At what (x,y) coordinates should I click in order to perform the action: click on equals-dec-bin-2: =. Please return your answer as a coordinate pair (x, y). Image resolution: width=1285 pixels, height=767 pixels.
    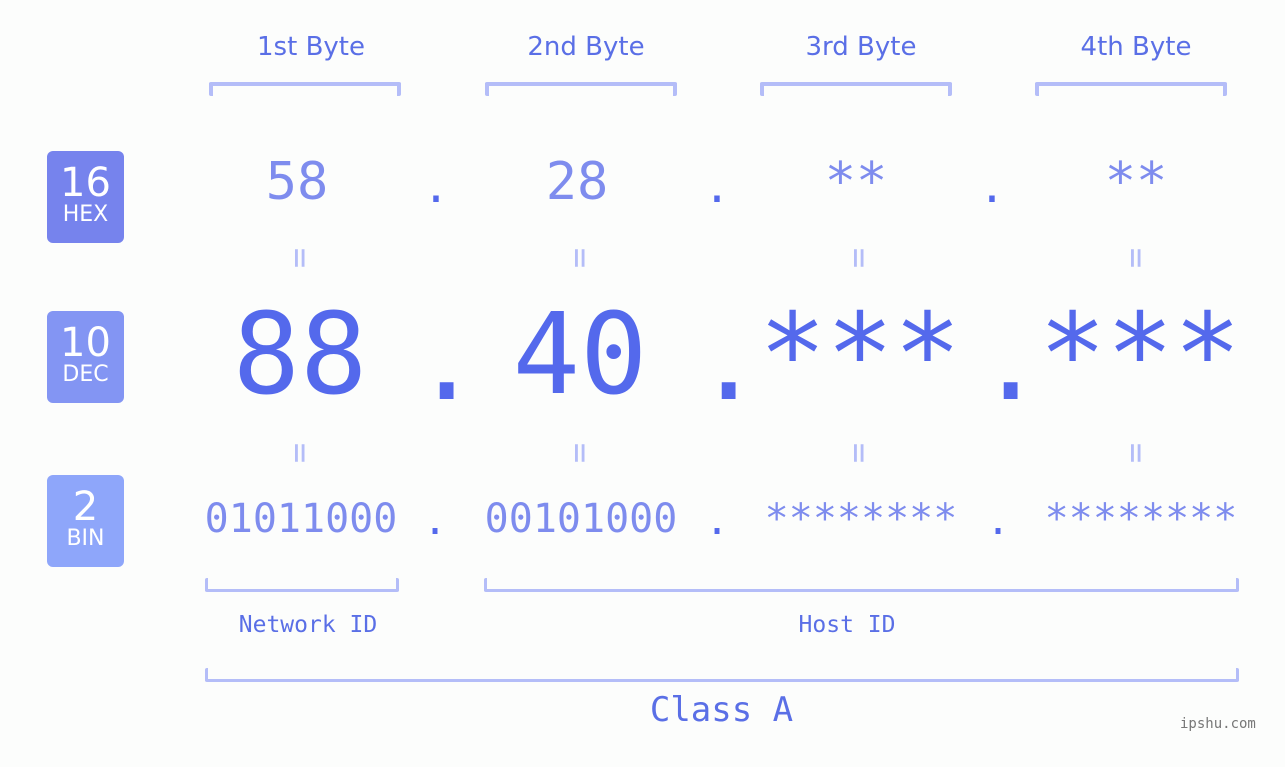
    Looking at the image, I should click on (580, 453).